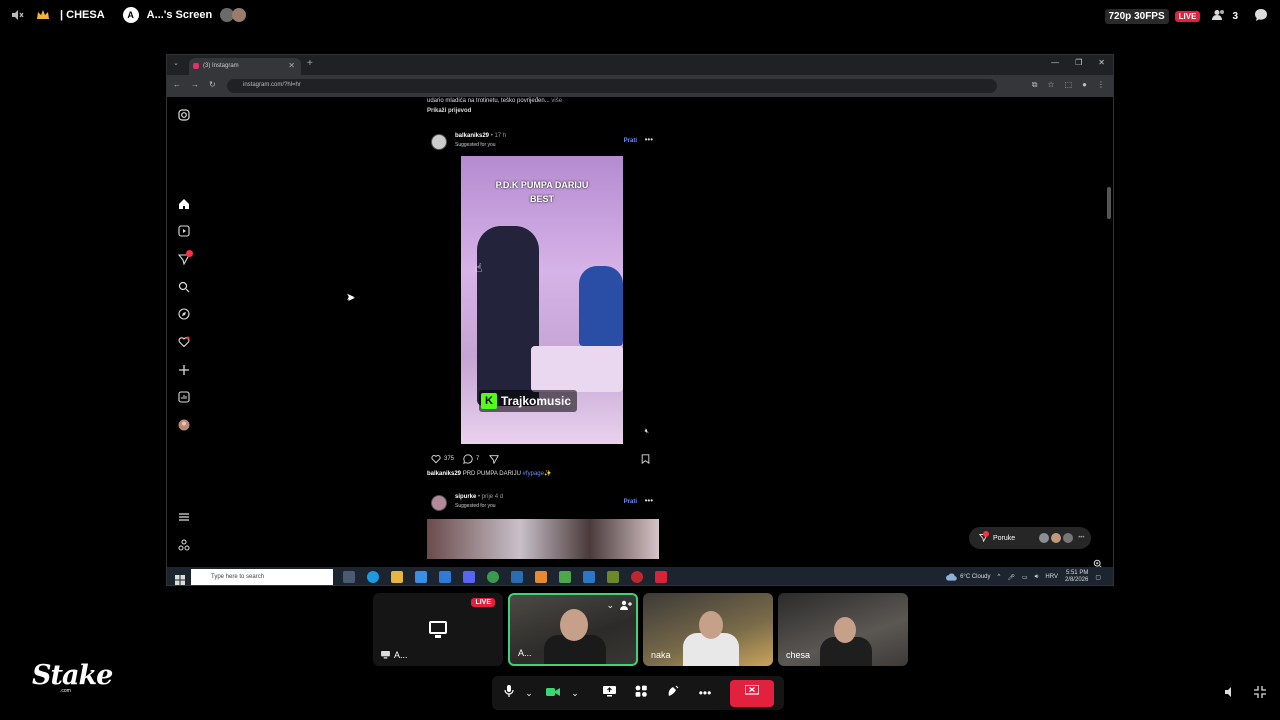  Describe the element at coordinates (1030, 538) in the screenshot. I see `messages-button: Poruke •••` at that location.